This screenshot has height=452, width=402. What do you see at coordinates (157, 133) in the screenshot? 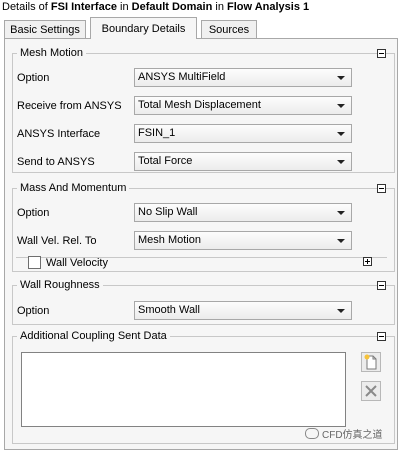
I see `ansys-interface-value: FSIN_1` at bounding box center [157, 133].